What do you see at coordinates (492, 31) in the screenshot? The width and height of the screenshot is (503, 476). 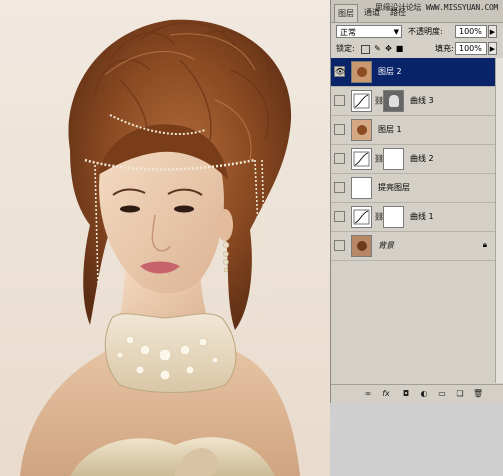 I see `opacity-slider-triangle-icon: ▶` at bounding box center [492, 31].